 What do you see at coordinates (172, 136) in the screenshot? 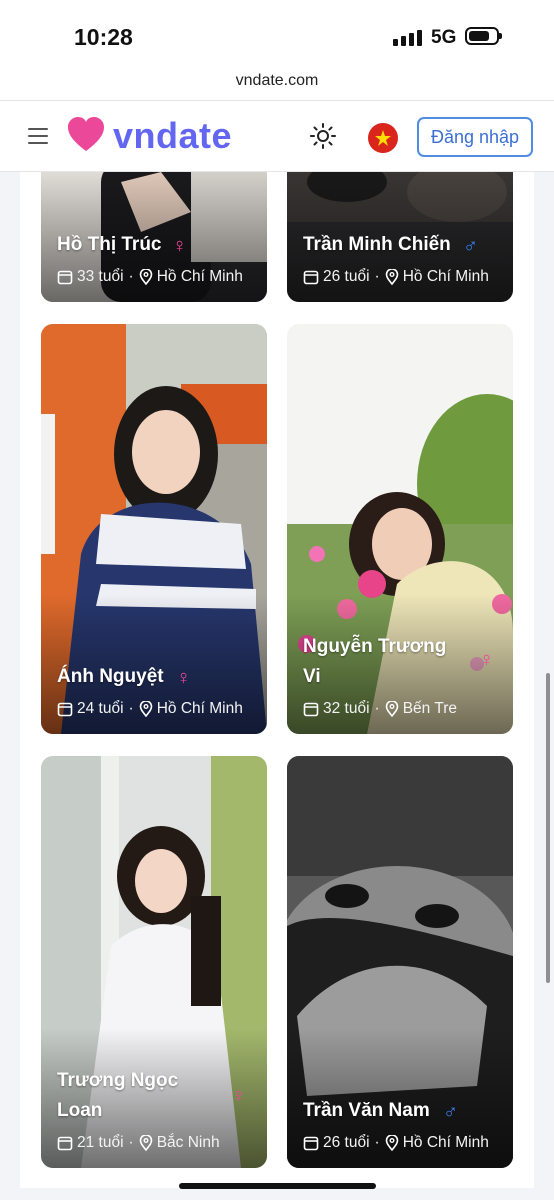
I see `brand-logo-text: vndate` at bounding box center [172, 136].